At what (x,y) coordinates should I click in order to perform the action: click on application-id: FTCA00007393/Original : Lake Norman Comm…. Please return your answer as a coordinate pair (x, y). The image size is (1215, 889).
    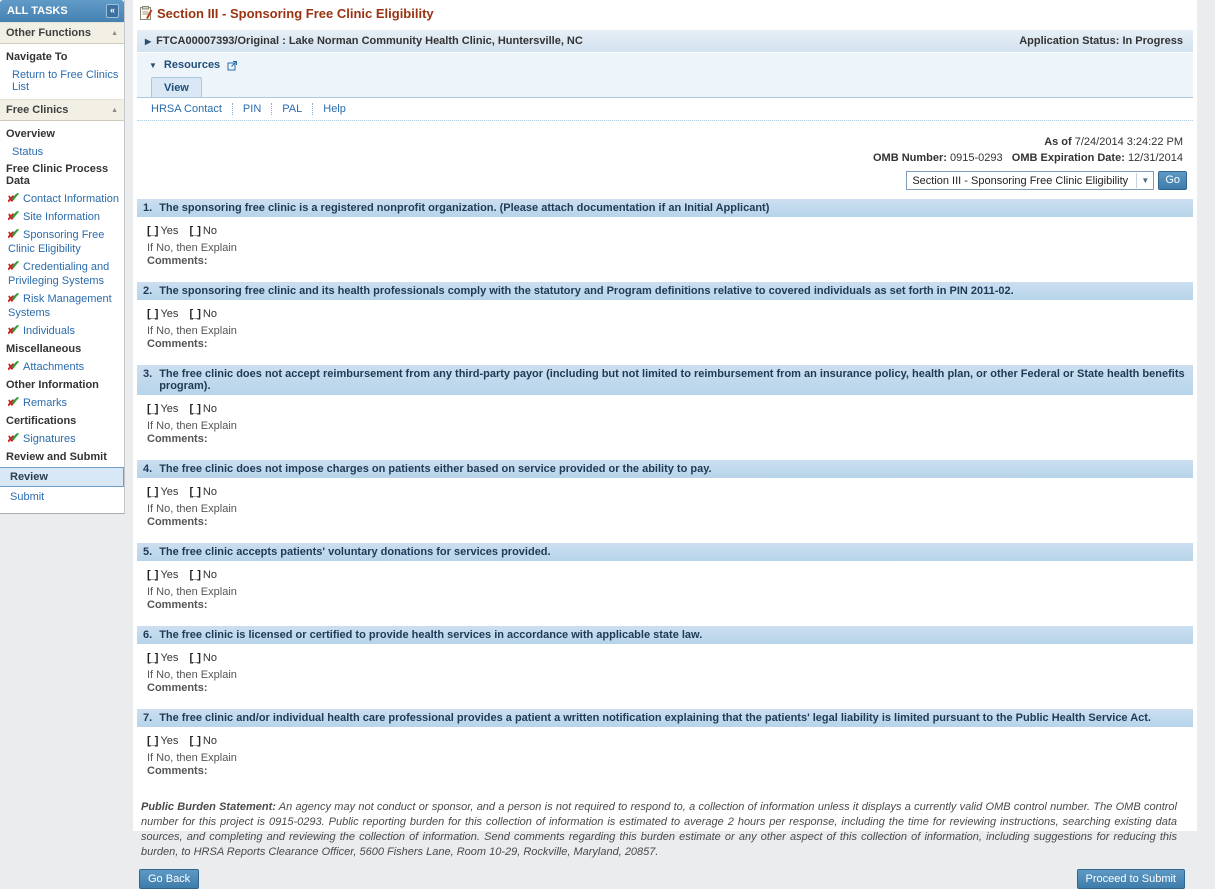
    Looking at the image, I should click on (369, 41).